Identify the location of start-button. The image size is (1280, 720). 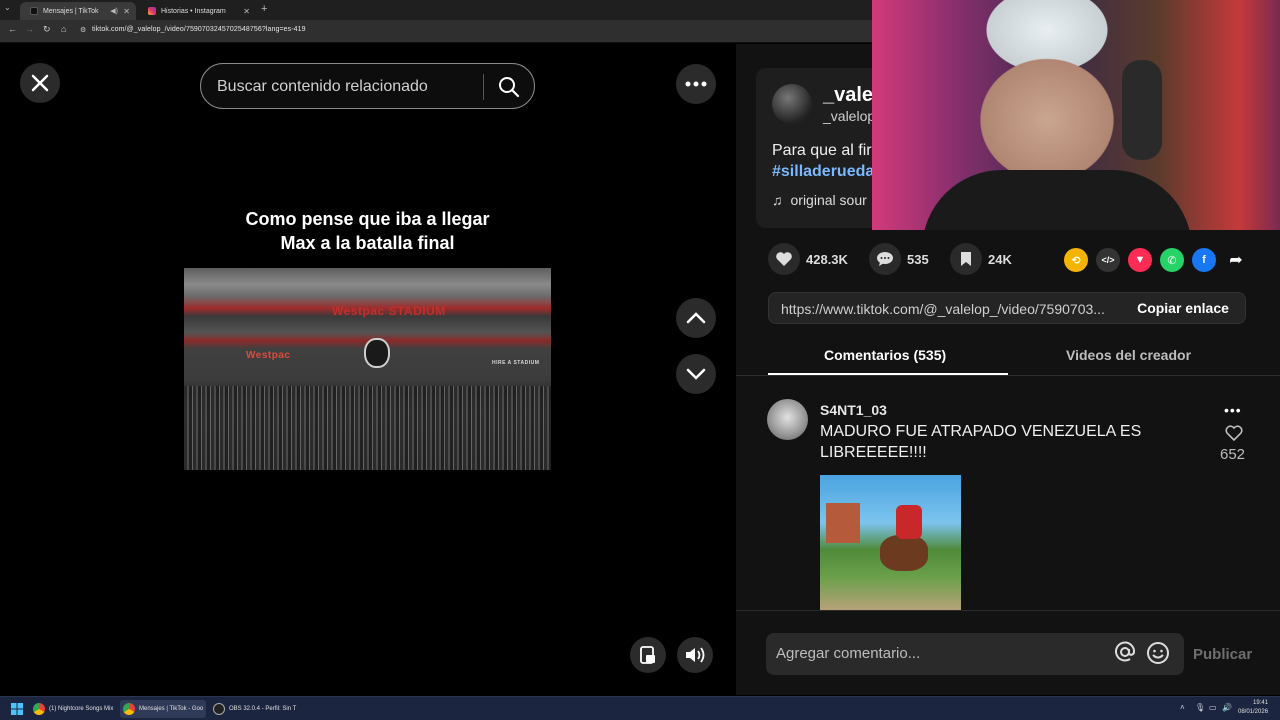
(15, 709).